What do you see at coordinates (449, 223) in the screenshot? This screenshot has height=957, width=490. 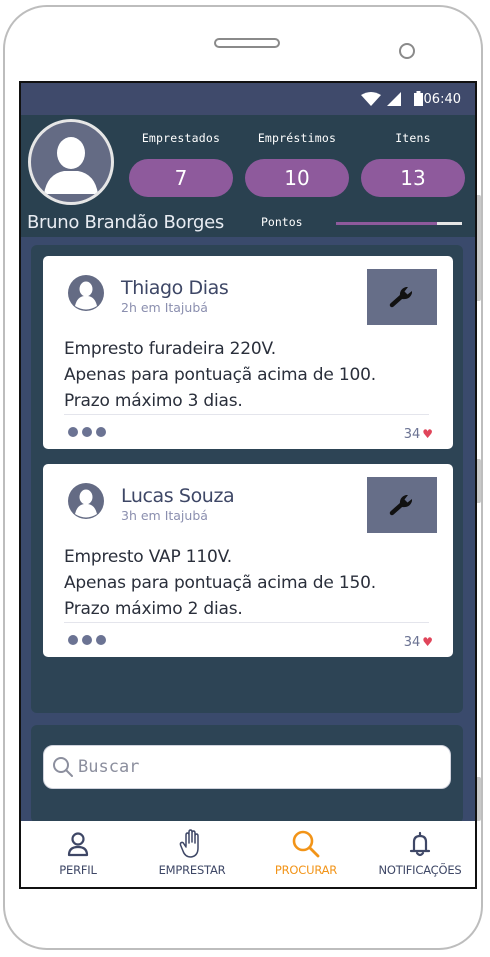 I see `points-progress-fill` at bounding box center [449, 223].